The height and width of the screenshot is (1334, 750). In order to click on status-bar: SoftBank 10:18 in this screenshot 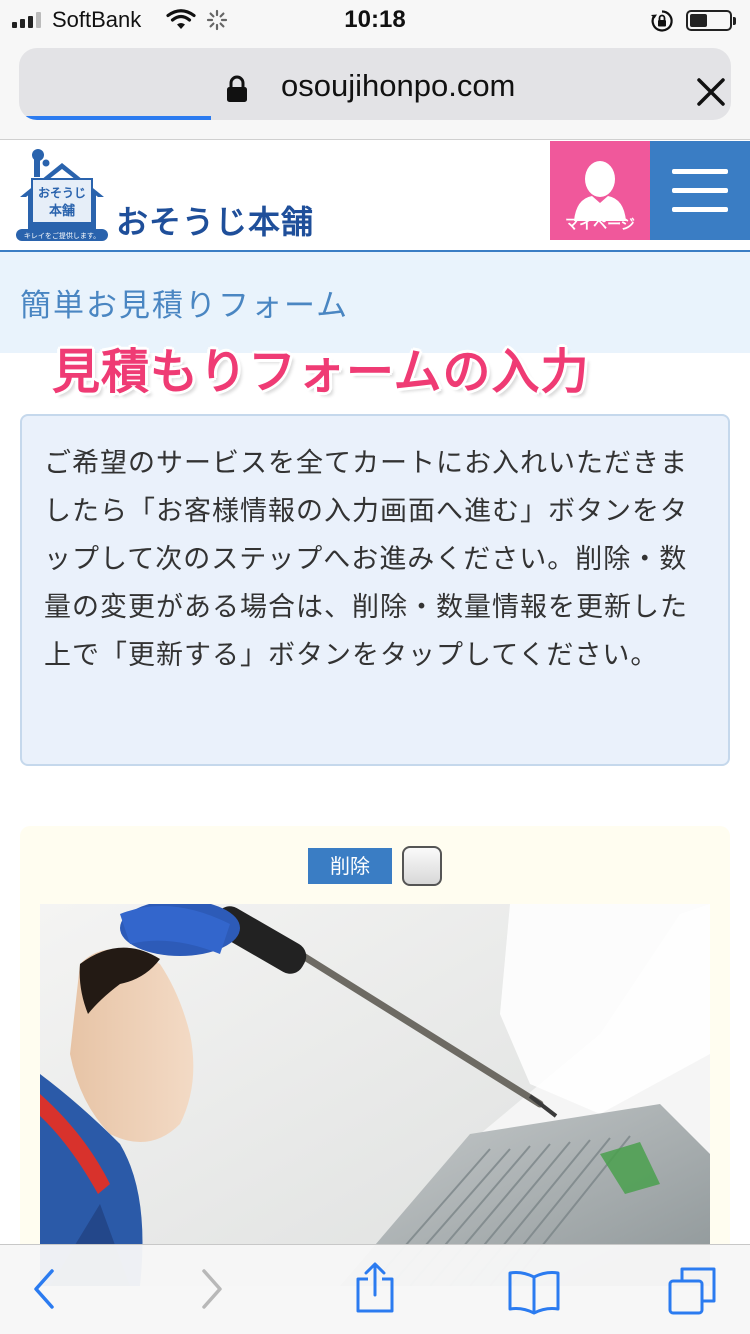, I will do `click(375, 20)`.